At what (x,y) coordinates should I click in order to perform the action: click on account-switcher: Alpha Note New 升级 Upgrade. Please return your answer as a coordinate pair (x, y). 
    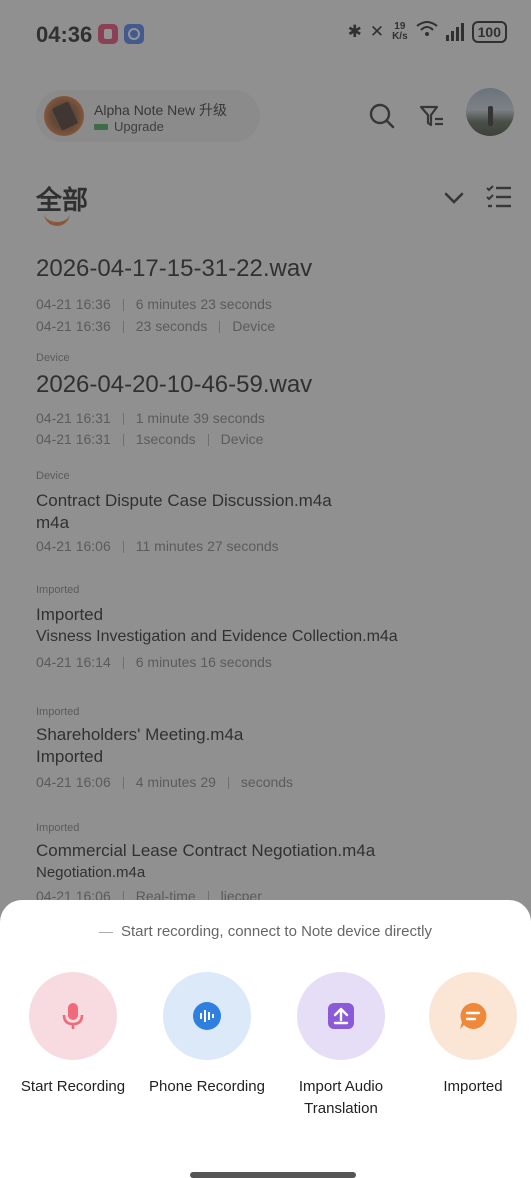
    Looking at the image, I should click on (148, 116).